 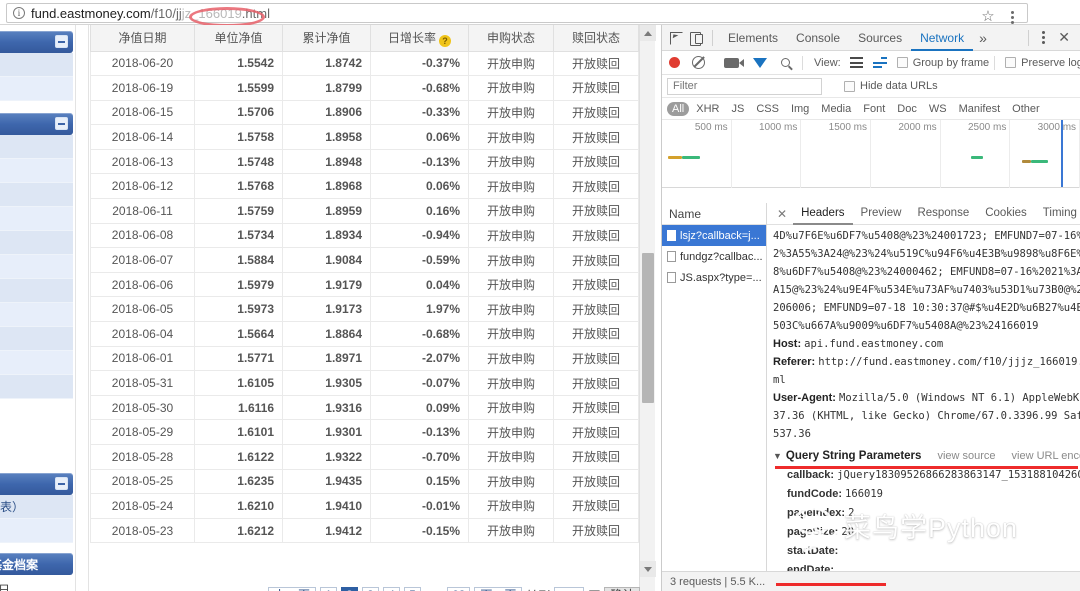 What do you see at coordinates (36, 564) in the screenshot?
I see `sidebar-highlight-button: 个基金档案` at bounding box center [36, 564].